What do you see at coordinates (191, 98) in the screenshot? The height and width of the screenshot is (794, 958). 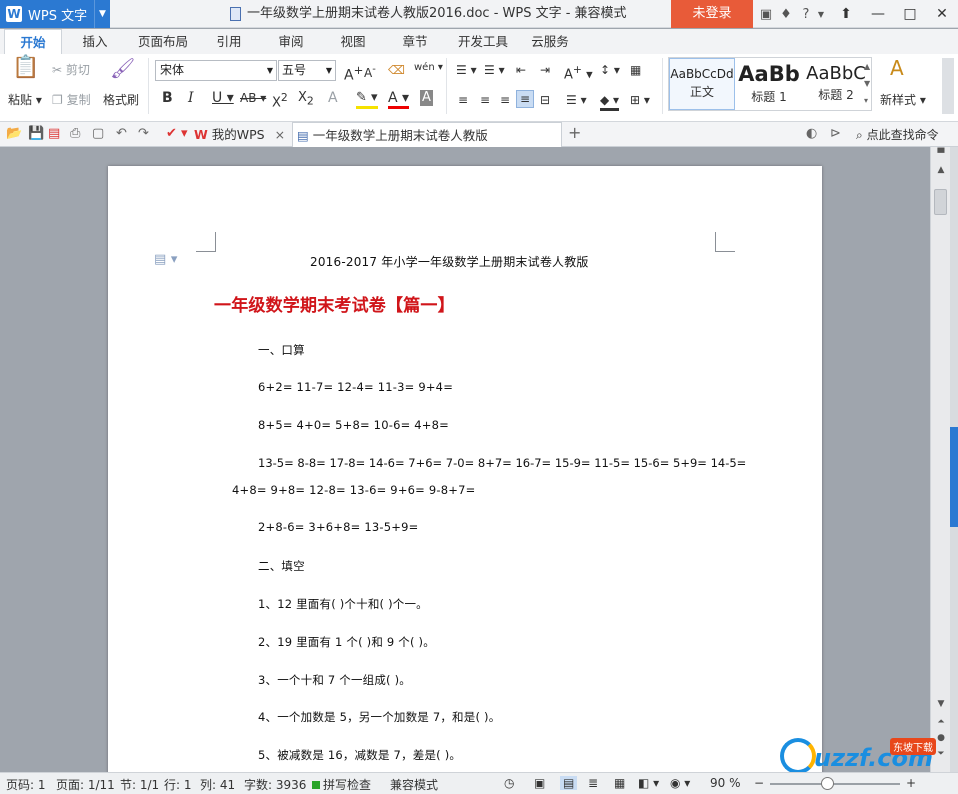 I see `italic-icon: I` at bounding box center [191, 98].